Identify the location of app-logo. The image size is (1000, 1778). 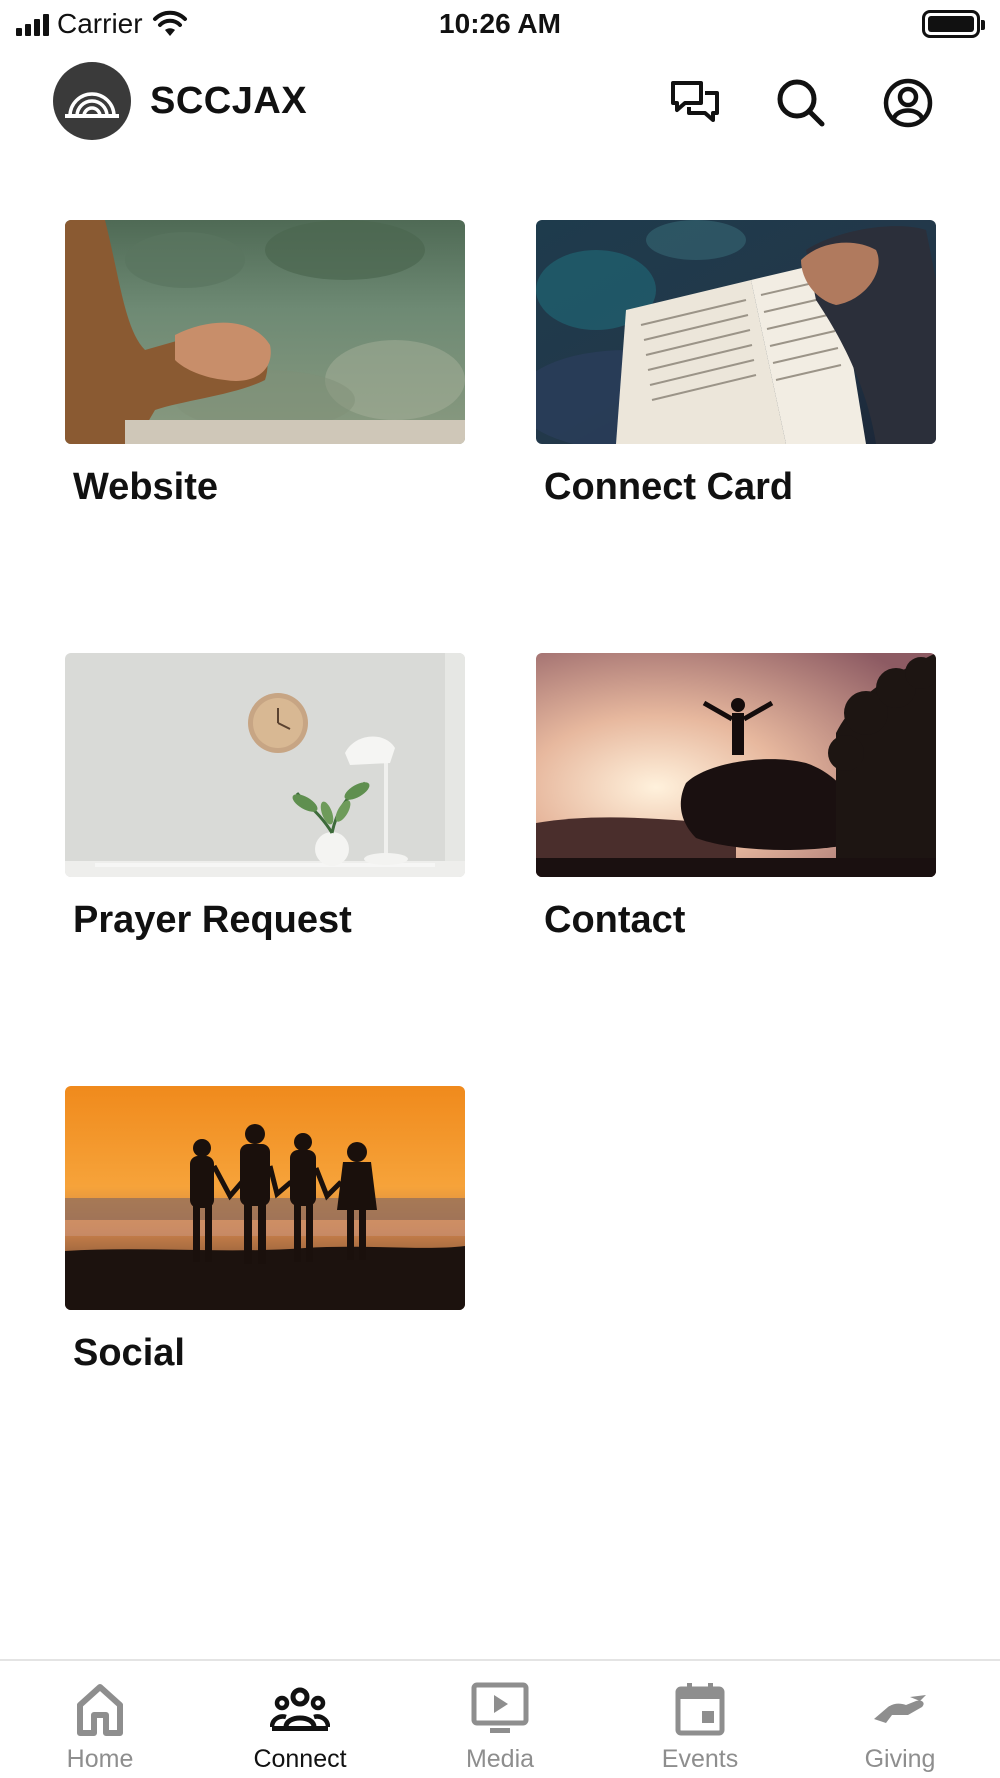
(92, 101).